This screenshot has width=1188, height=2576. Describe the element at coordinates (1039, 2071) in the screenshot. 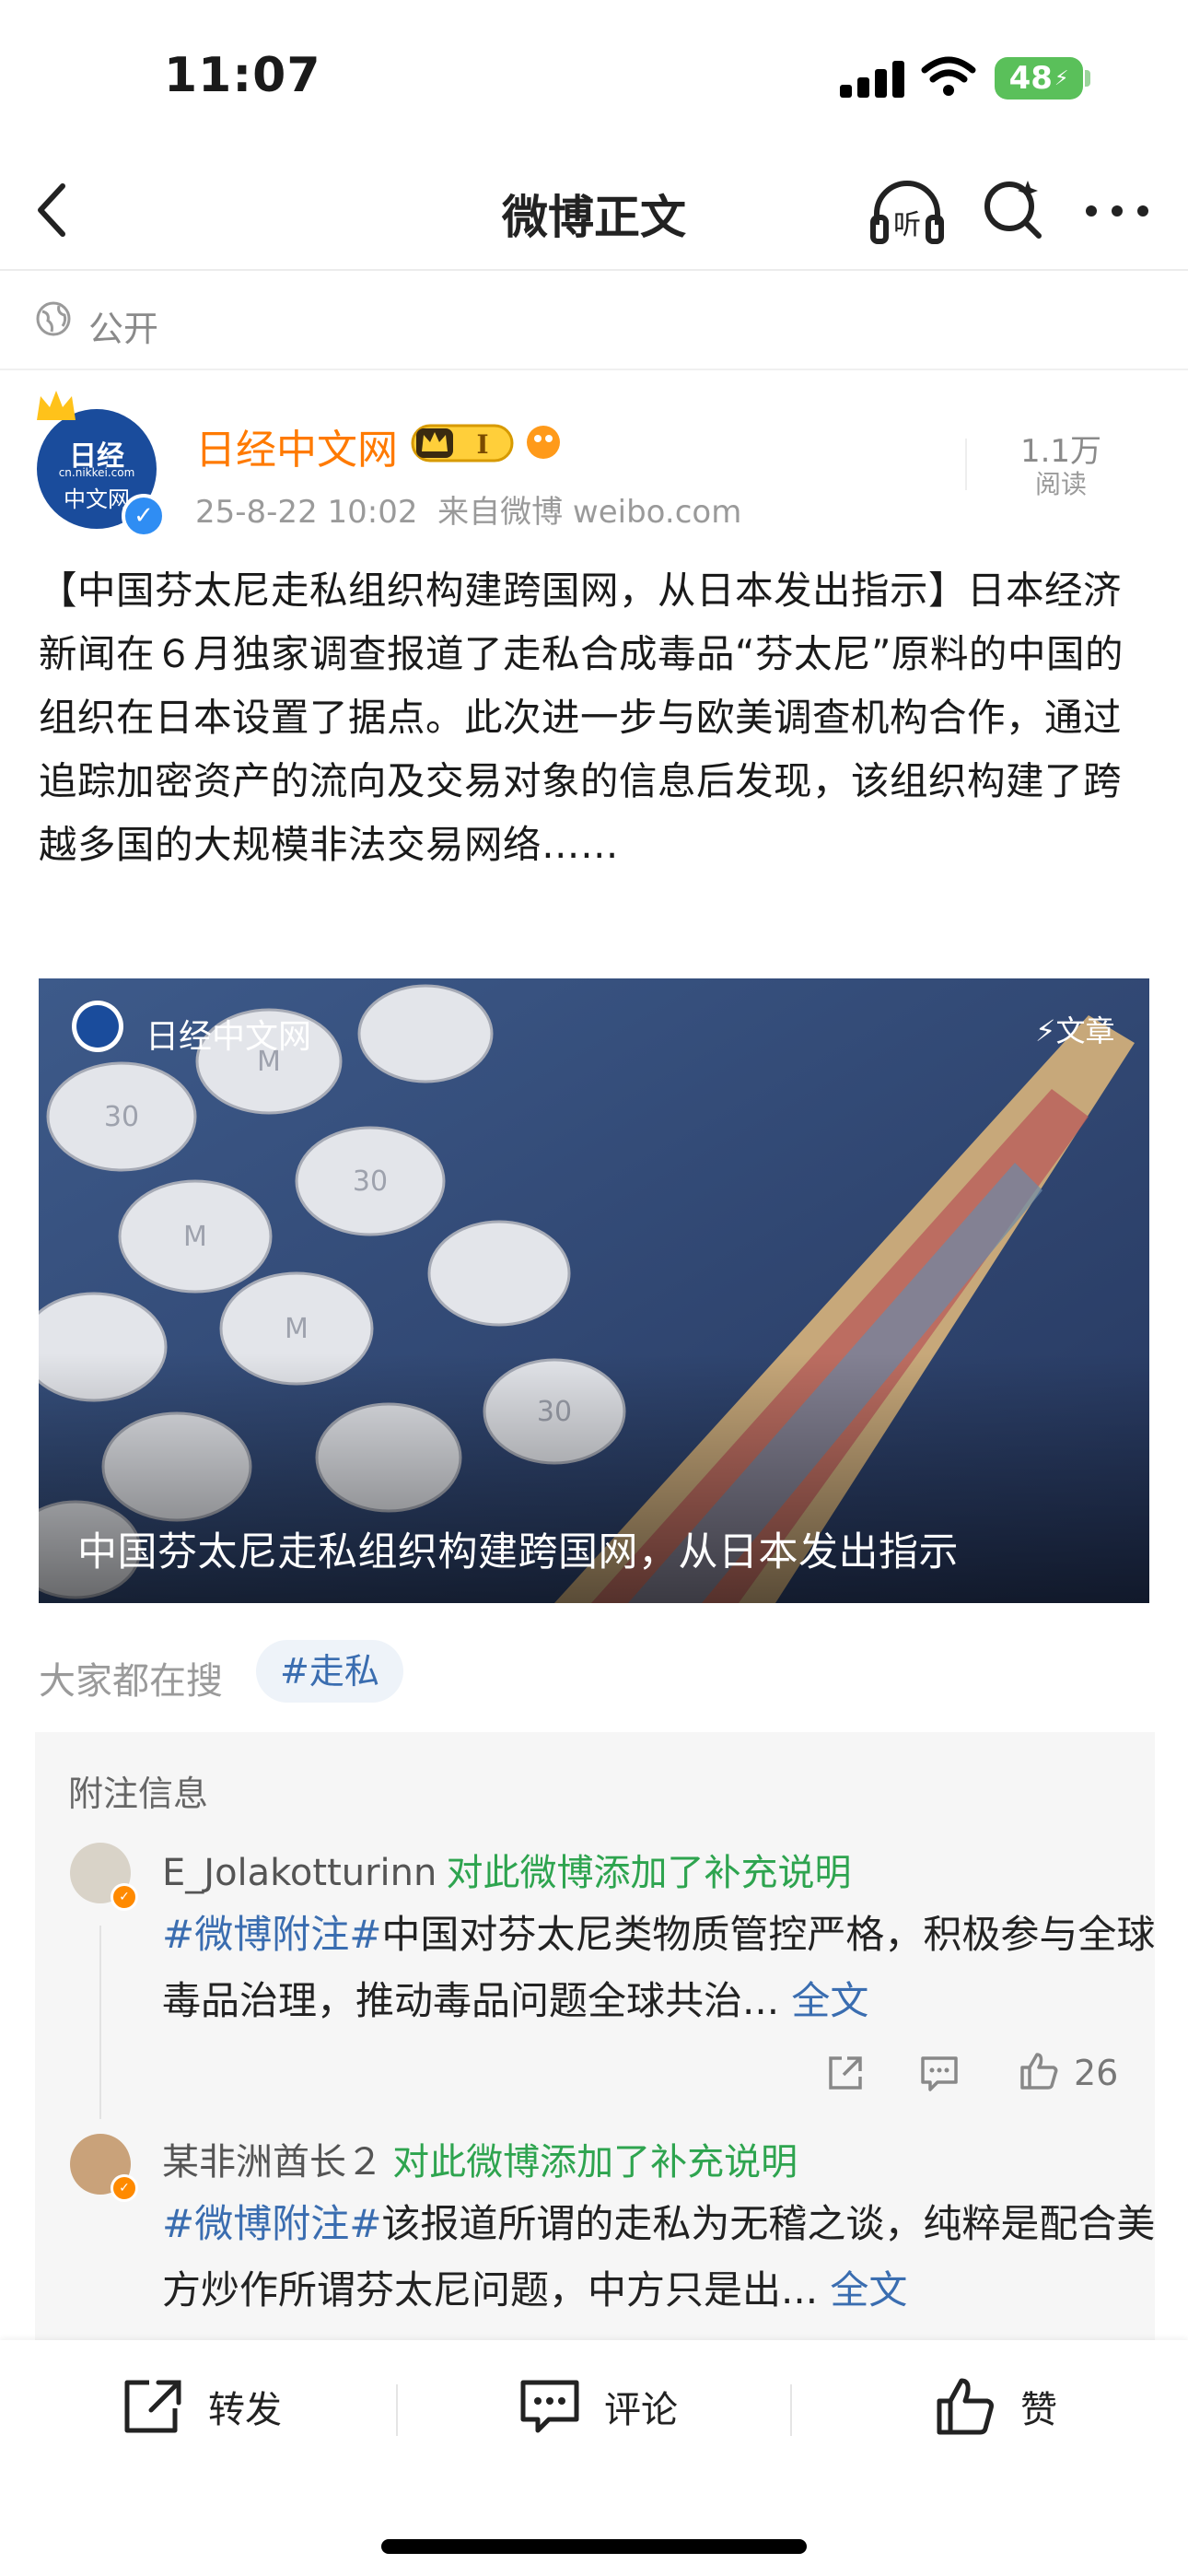

I see `like-icon` at that location.